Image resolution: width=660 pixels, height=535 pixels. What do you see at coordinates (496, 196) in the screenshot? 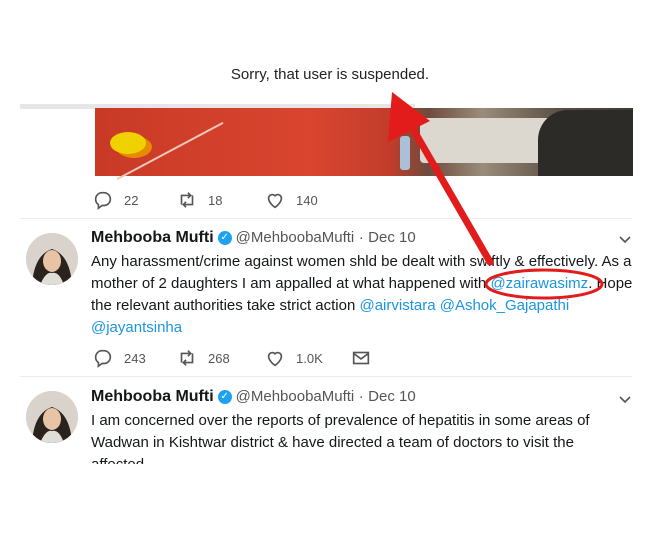
I see `annotation-overlay` at bounding box center [496, 196].